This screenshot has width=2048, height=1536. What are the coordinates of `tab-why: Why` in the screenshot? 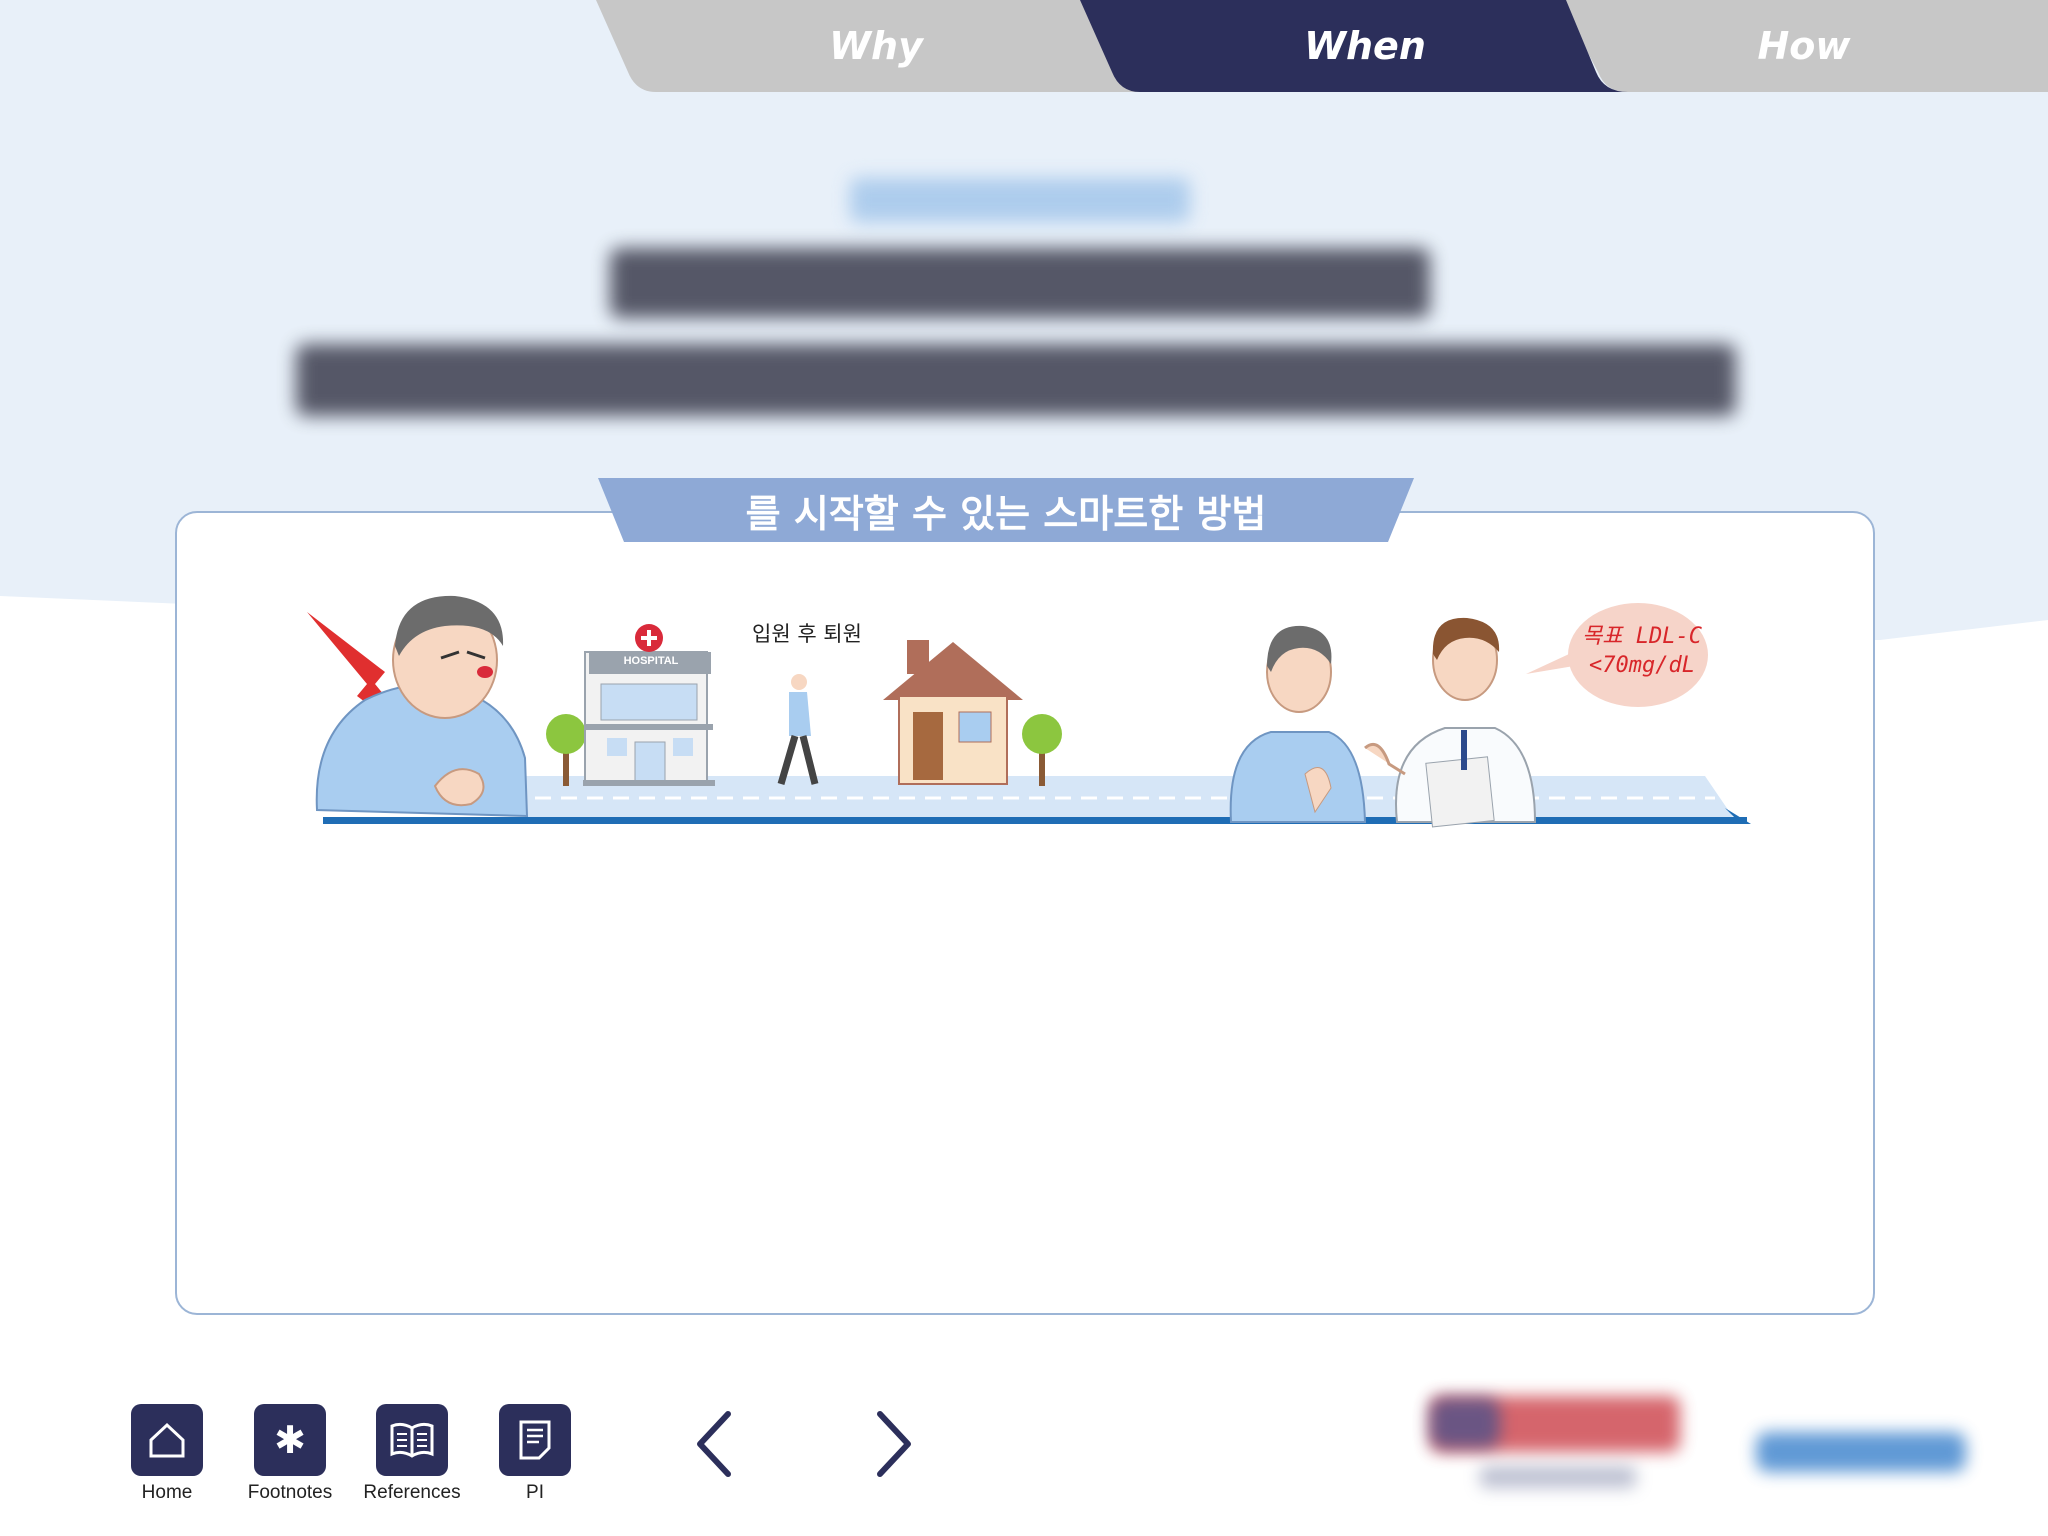 It's located at (876, 46).